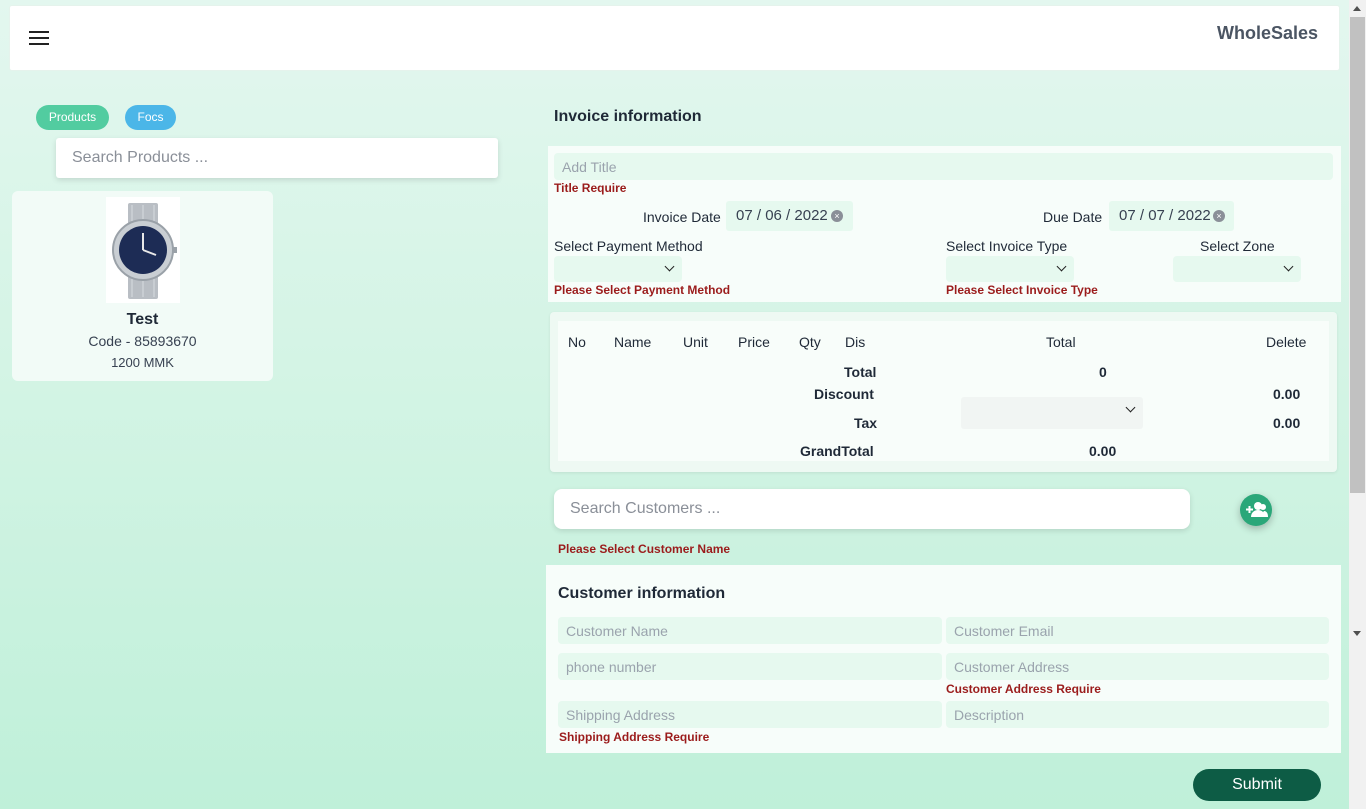  I want to click on grand-total-label: GrandTotal, so click(837, 451).